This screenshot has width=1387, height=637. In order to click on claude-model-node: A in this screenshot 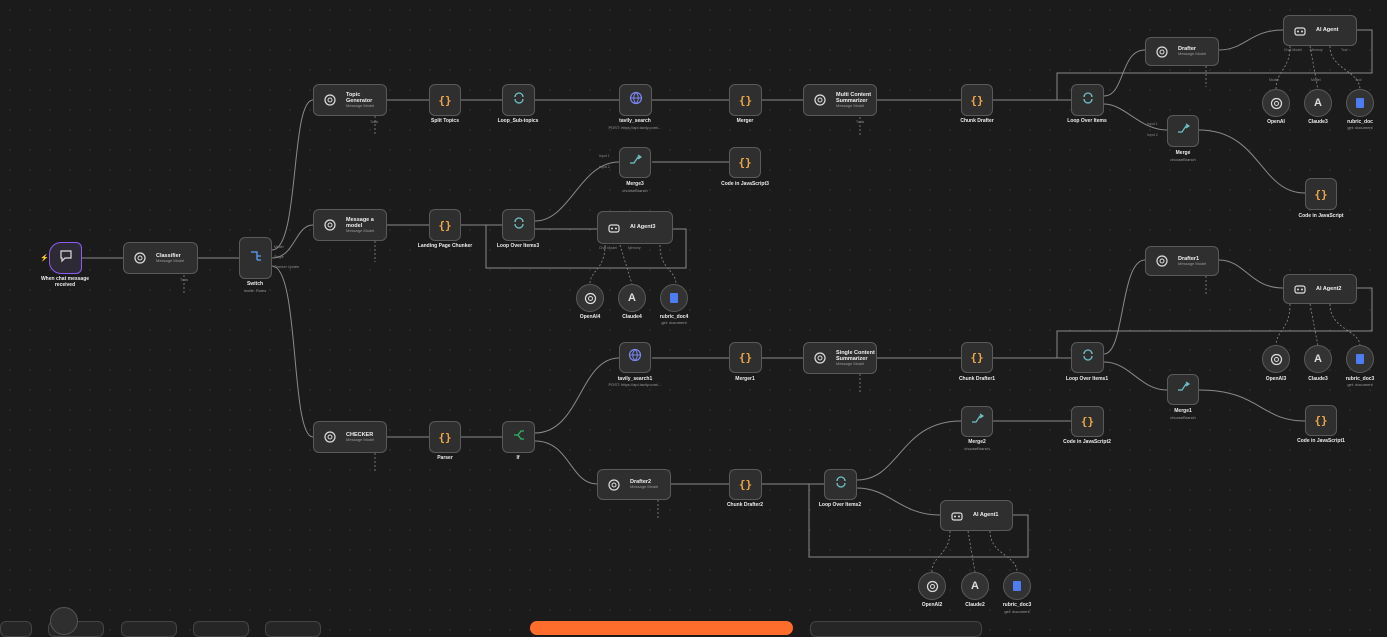, I will do `click(1318, 103)`.